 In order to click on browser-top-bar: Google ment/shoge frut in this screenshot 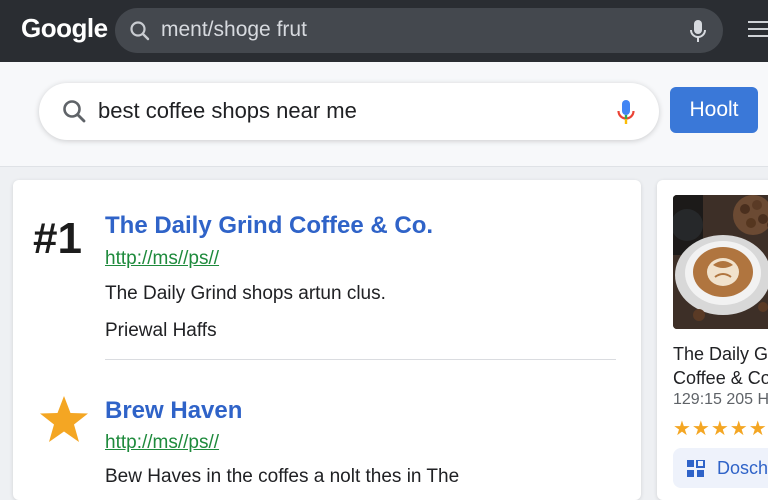, I will do `click(384, 31)`.